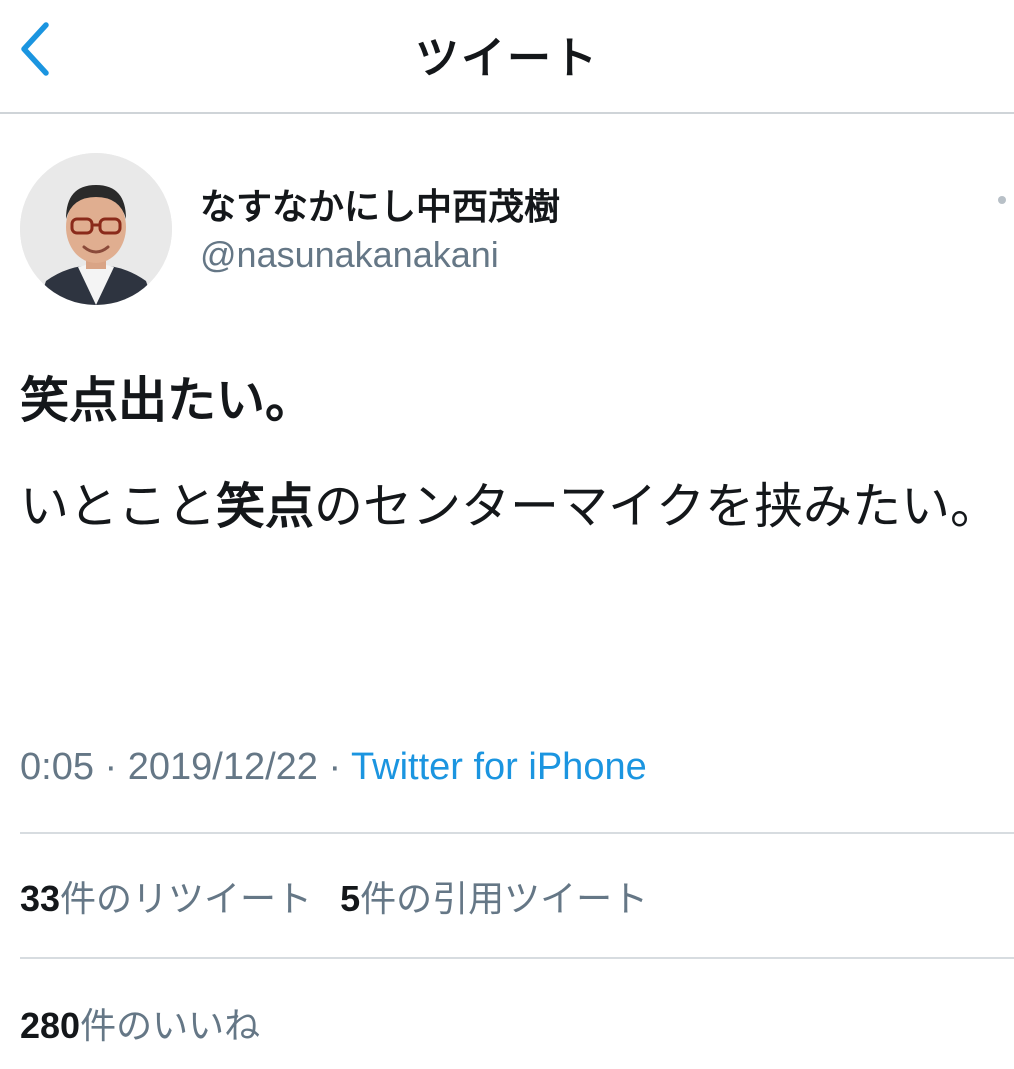 The height and width of the screenshot is (1069, 1014). What do you see at coordinates (40, 898) in the screenshot?
I see `retweets-count: 33` at bounding box center [40, 898].